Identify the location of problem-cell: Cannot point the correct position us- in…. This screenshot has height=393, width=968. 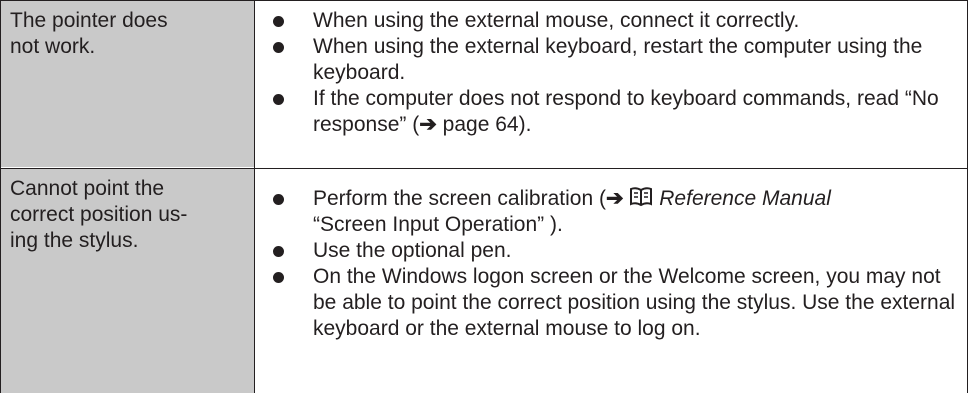
(127, 281).